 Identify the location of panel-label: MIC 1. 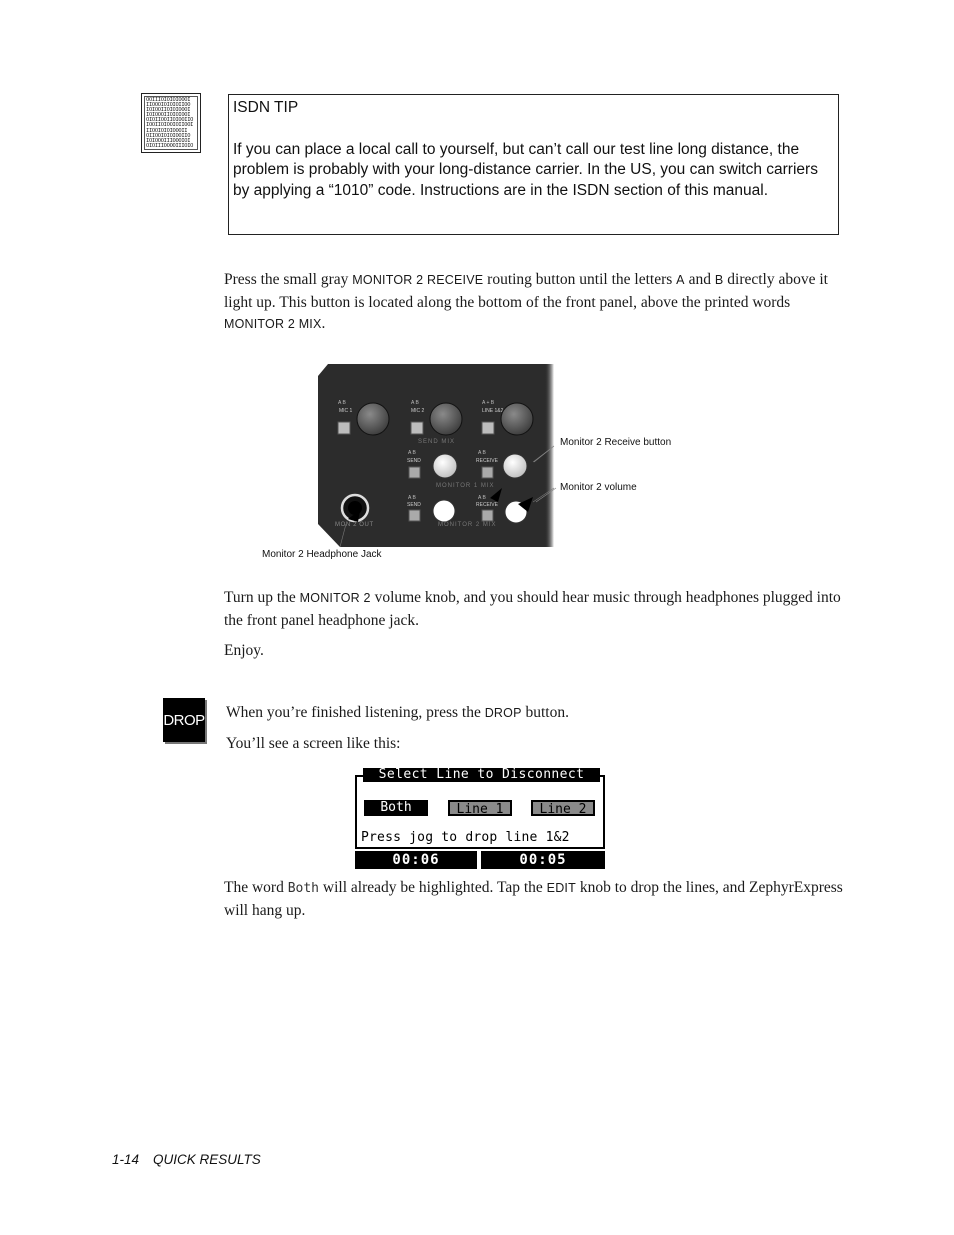
(346, 411).